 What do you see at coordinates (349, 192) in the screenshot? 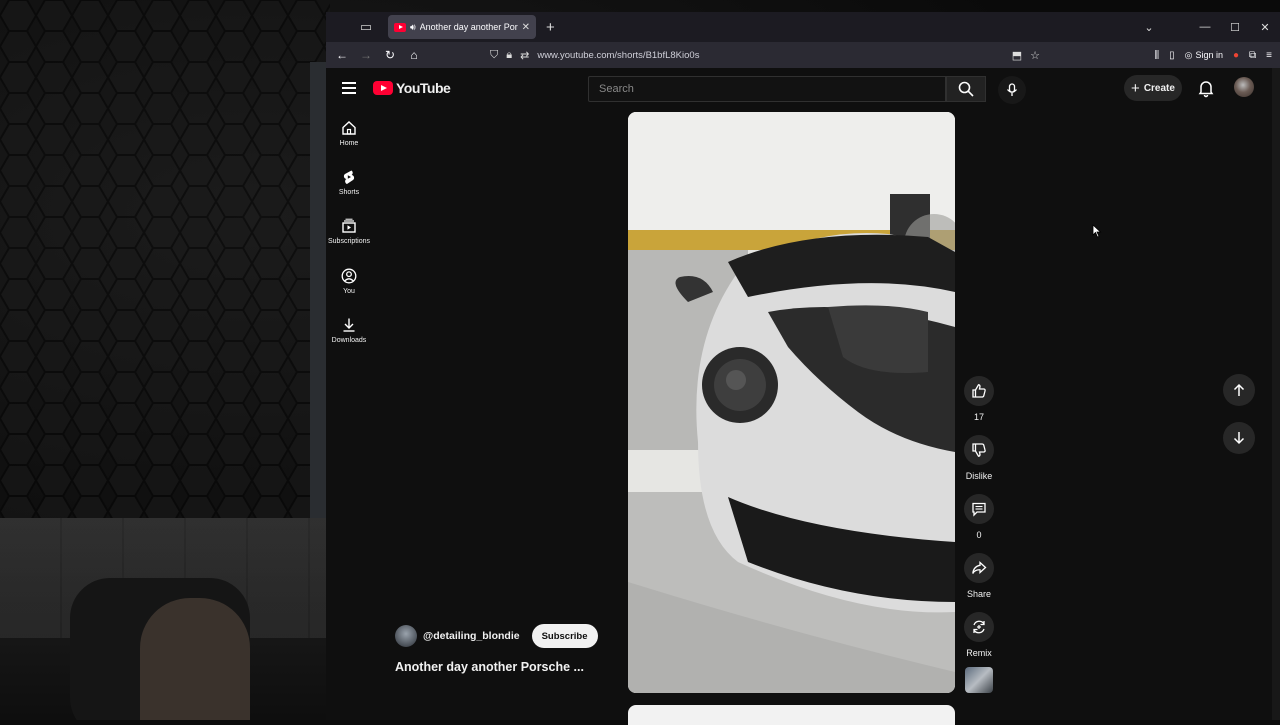
I see `rail-label-shorts: Shorts` at bounding box center [349, 192].